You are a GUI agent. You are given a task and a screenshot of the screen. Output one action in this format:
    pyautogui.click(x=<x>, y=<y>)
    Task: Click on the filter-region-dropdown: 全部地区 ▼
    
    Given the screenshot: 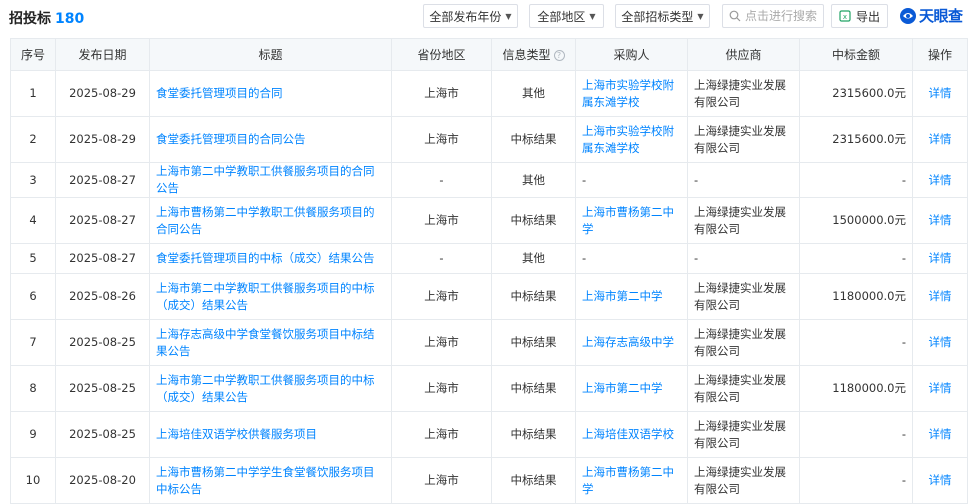 What is the action you would take?
    pyautogui.click(x=566, y=16)
    